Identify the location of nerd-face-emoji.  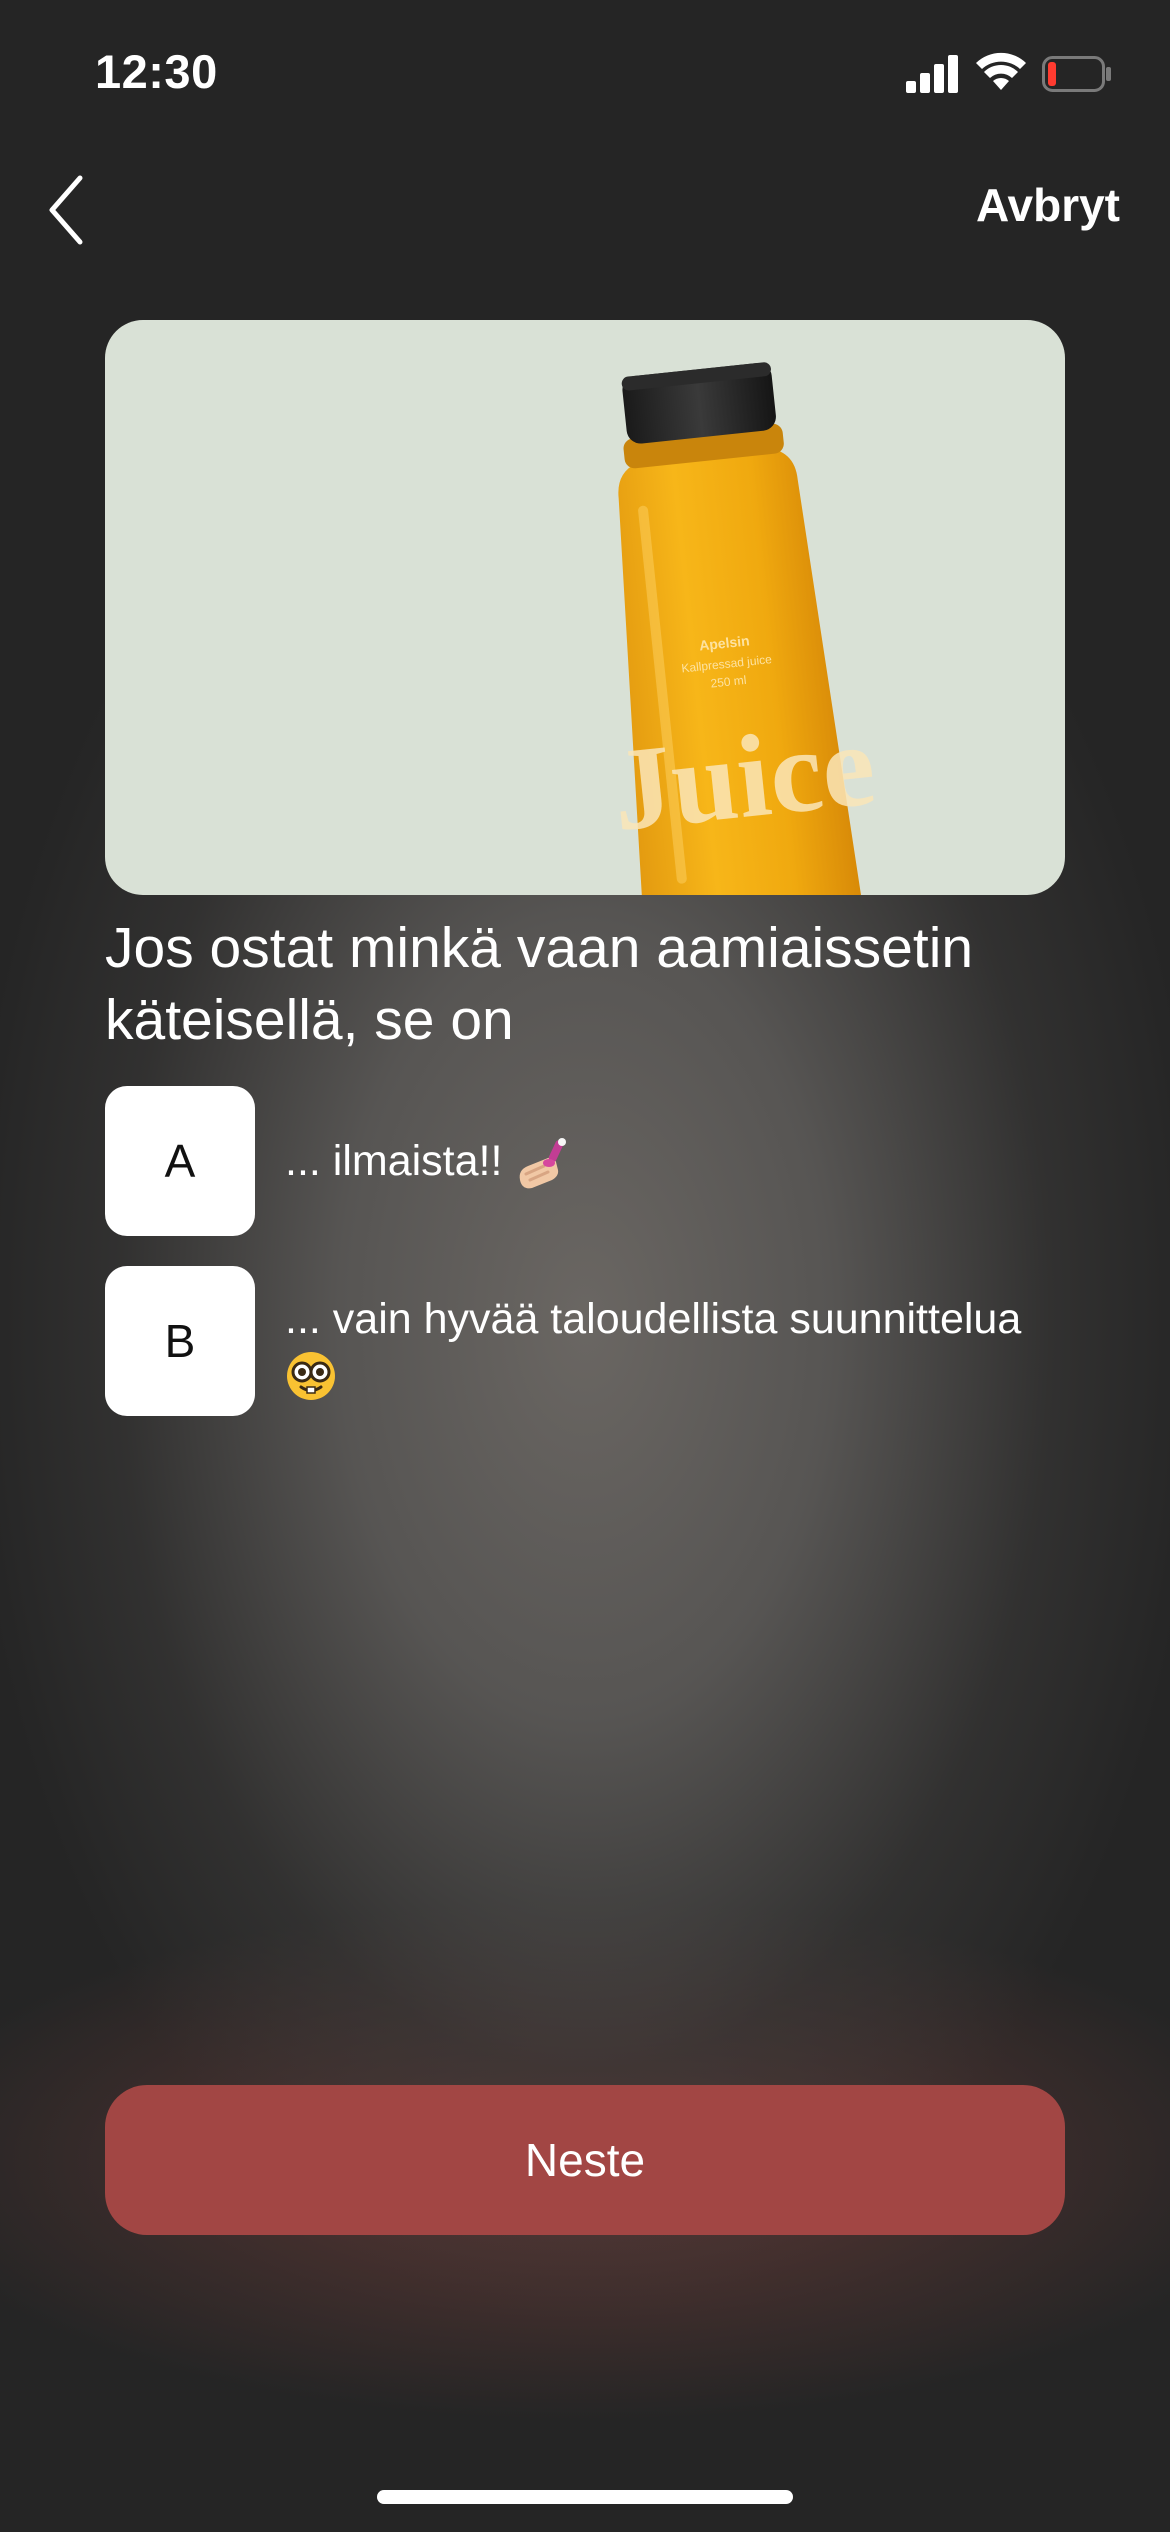
(311, 1375).